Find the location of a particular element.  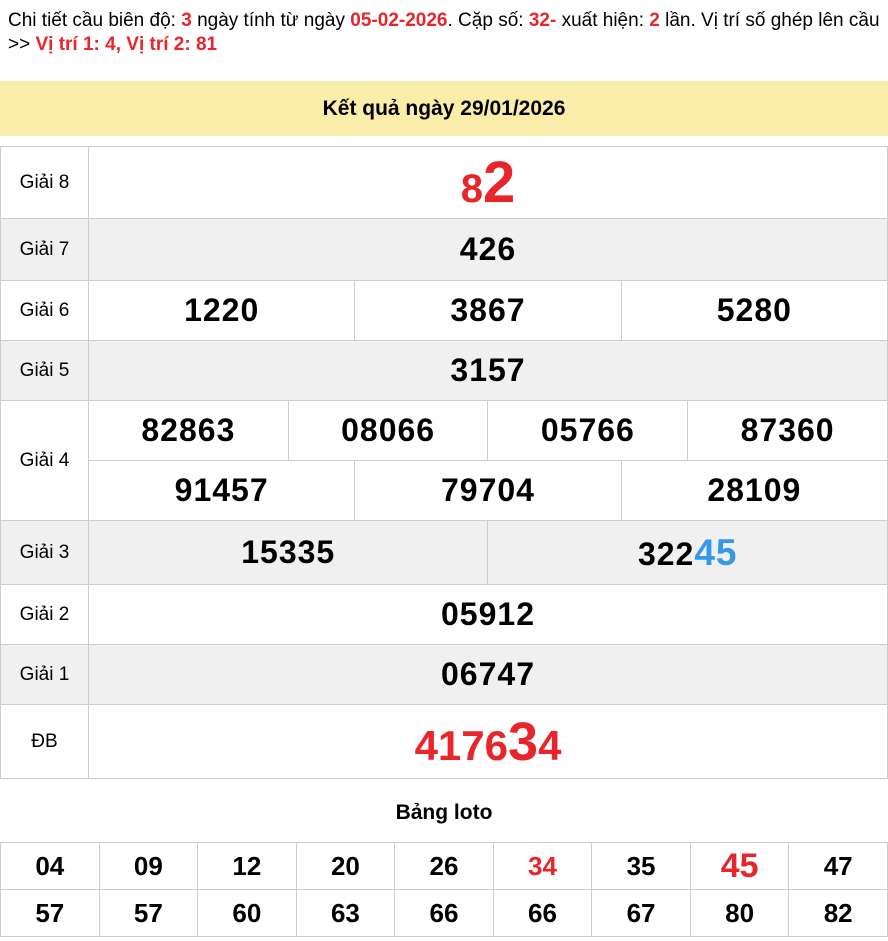

prize-value-g6-3: 5280 is located at coordinates (754, 310).